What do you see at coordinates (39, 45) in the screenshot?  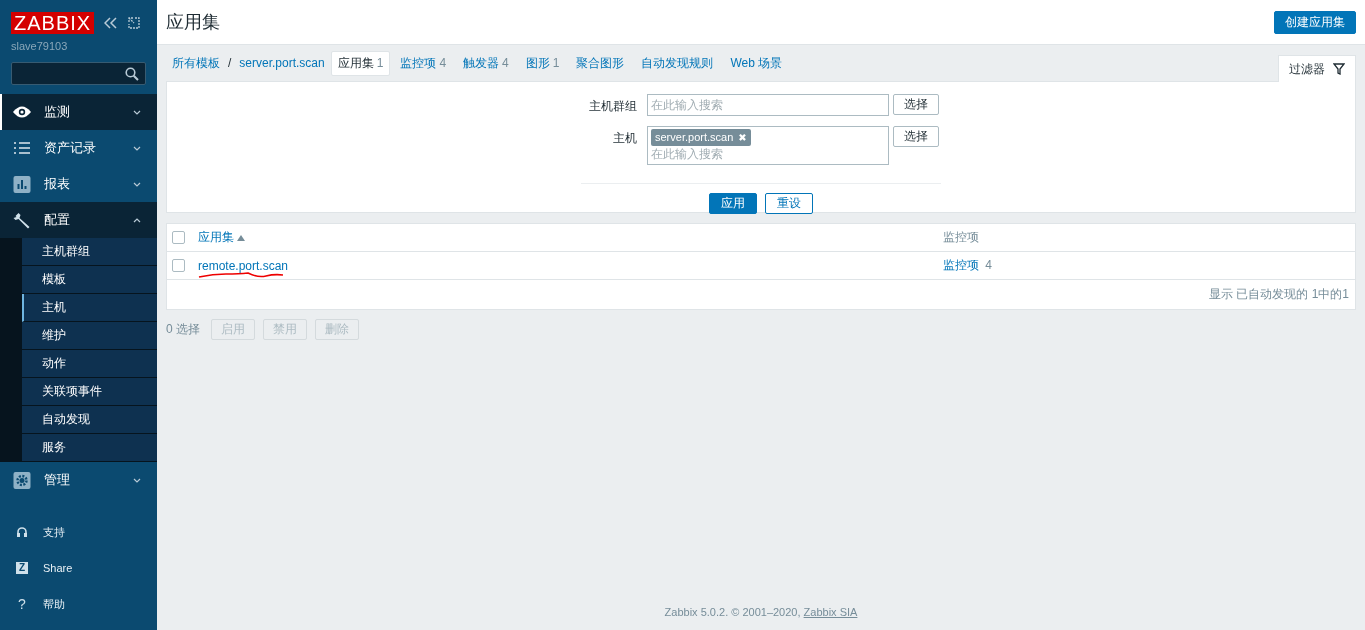 I see `server-name: slave79103` at bounding box center [39, 45].